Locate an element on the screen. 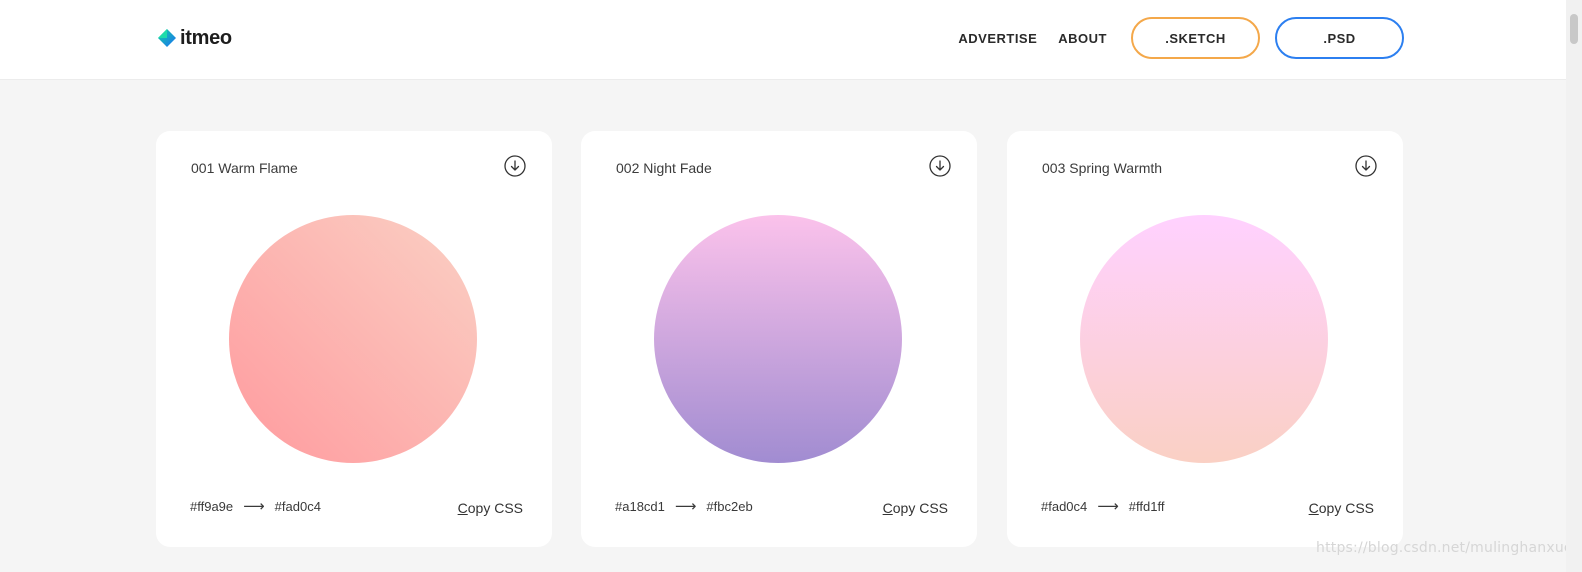  nav-about-link: ABOUT is located at coordinates (1082, 38).